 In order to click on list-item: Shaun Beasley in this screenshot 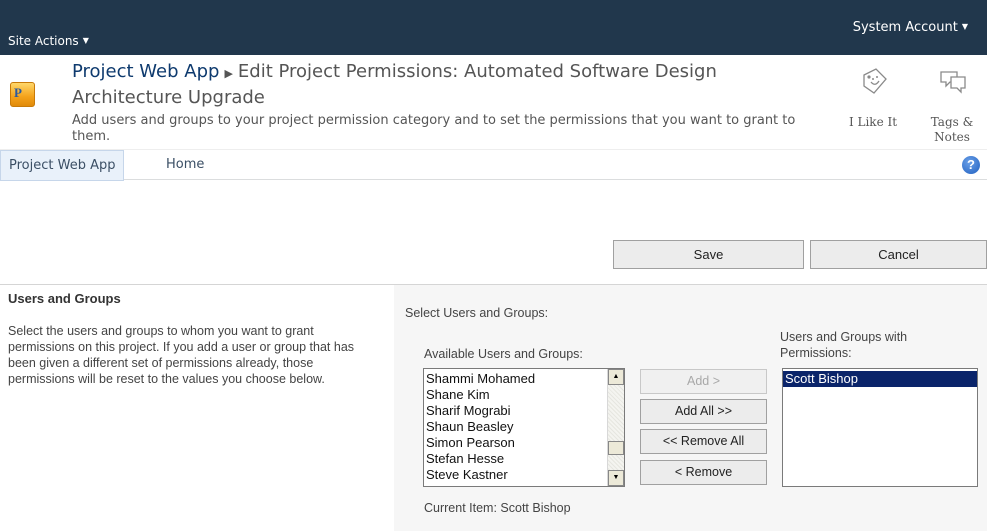, I will do `click(479, 427)`.